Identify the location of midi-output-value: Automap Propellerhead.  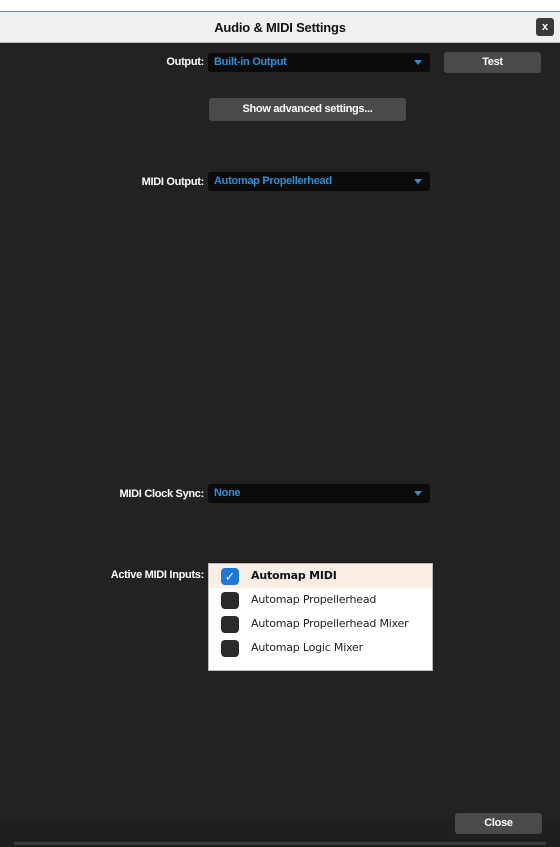
(273, 181).